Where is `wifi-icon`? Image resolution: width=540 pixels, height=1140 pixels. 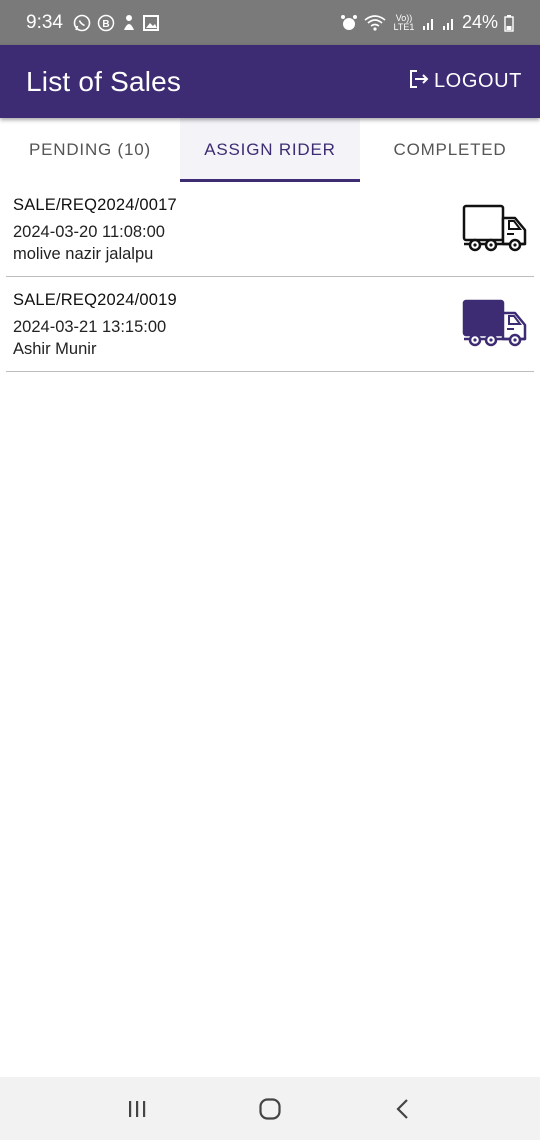 wifi-icon is located at coordinates (375, 23).